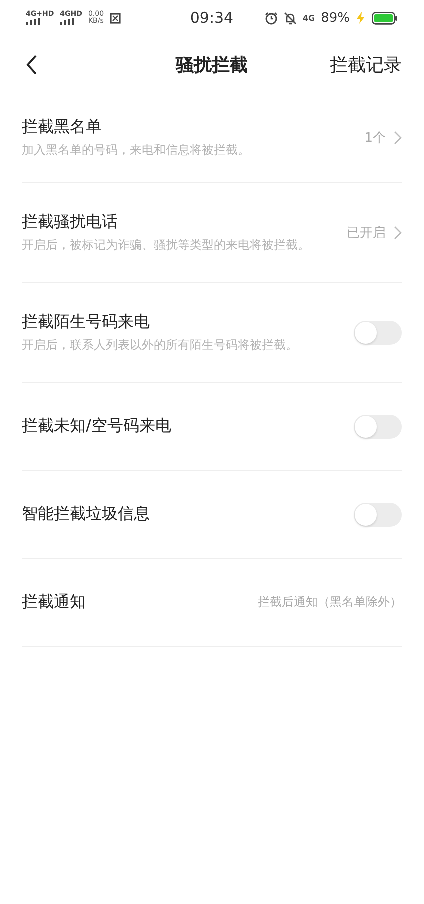 The height and width of the screenshot is (904, 424). I want to click on settings-item: 拦截未知/空号码来电, so click(212, 427).